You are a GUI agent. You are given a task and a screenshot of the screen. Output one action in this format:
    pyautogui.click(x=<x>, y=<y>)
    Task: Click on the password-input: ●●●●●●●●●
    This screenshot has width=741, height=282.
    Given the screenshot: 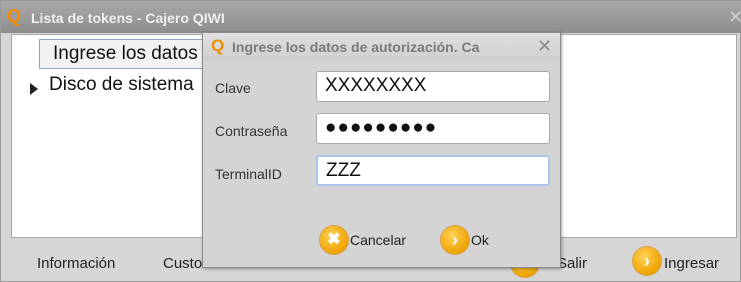 What is the action you would take?
    pyautogui.click(x=433, y=128)
    